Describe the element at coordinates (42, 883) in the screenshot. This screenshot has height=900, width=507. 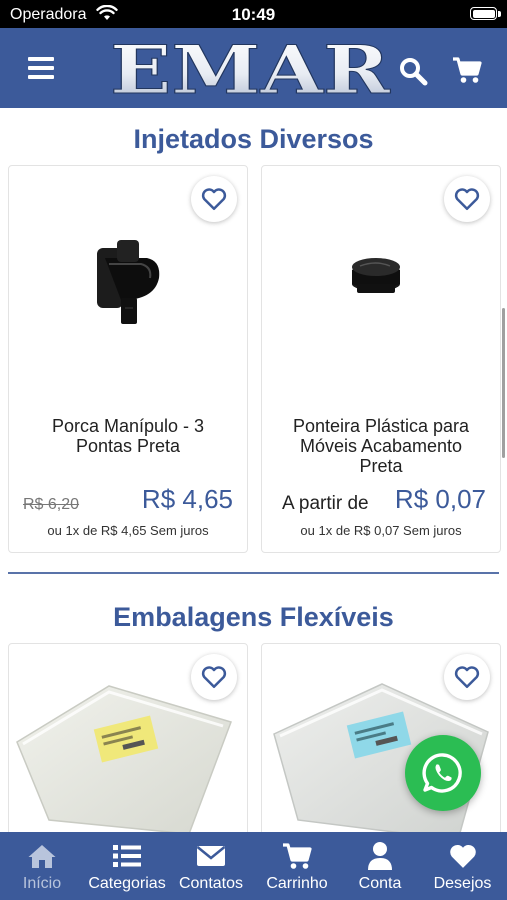
I see `tab-label: Início` at that location.